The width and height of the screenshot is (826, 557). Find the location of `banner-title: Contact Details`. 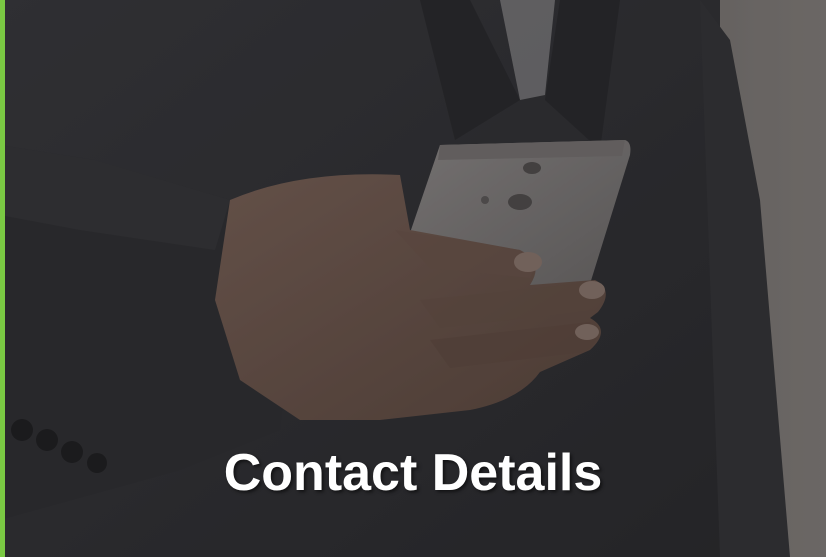

banner-title: Contact Details is located at coordinates (413, 473).